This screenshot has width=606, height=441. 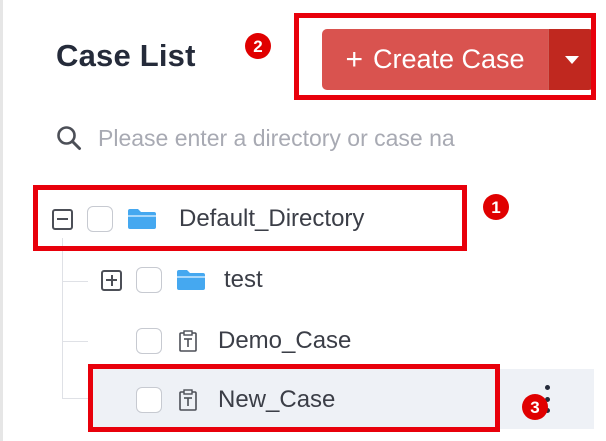 What do you see at coordinates (285, 340) in the screenshot?
I see `tree-node-label: Demo_Case` at bounding box center [285, 340].